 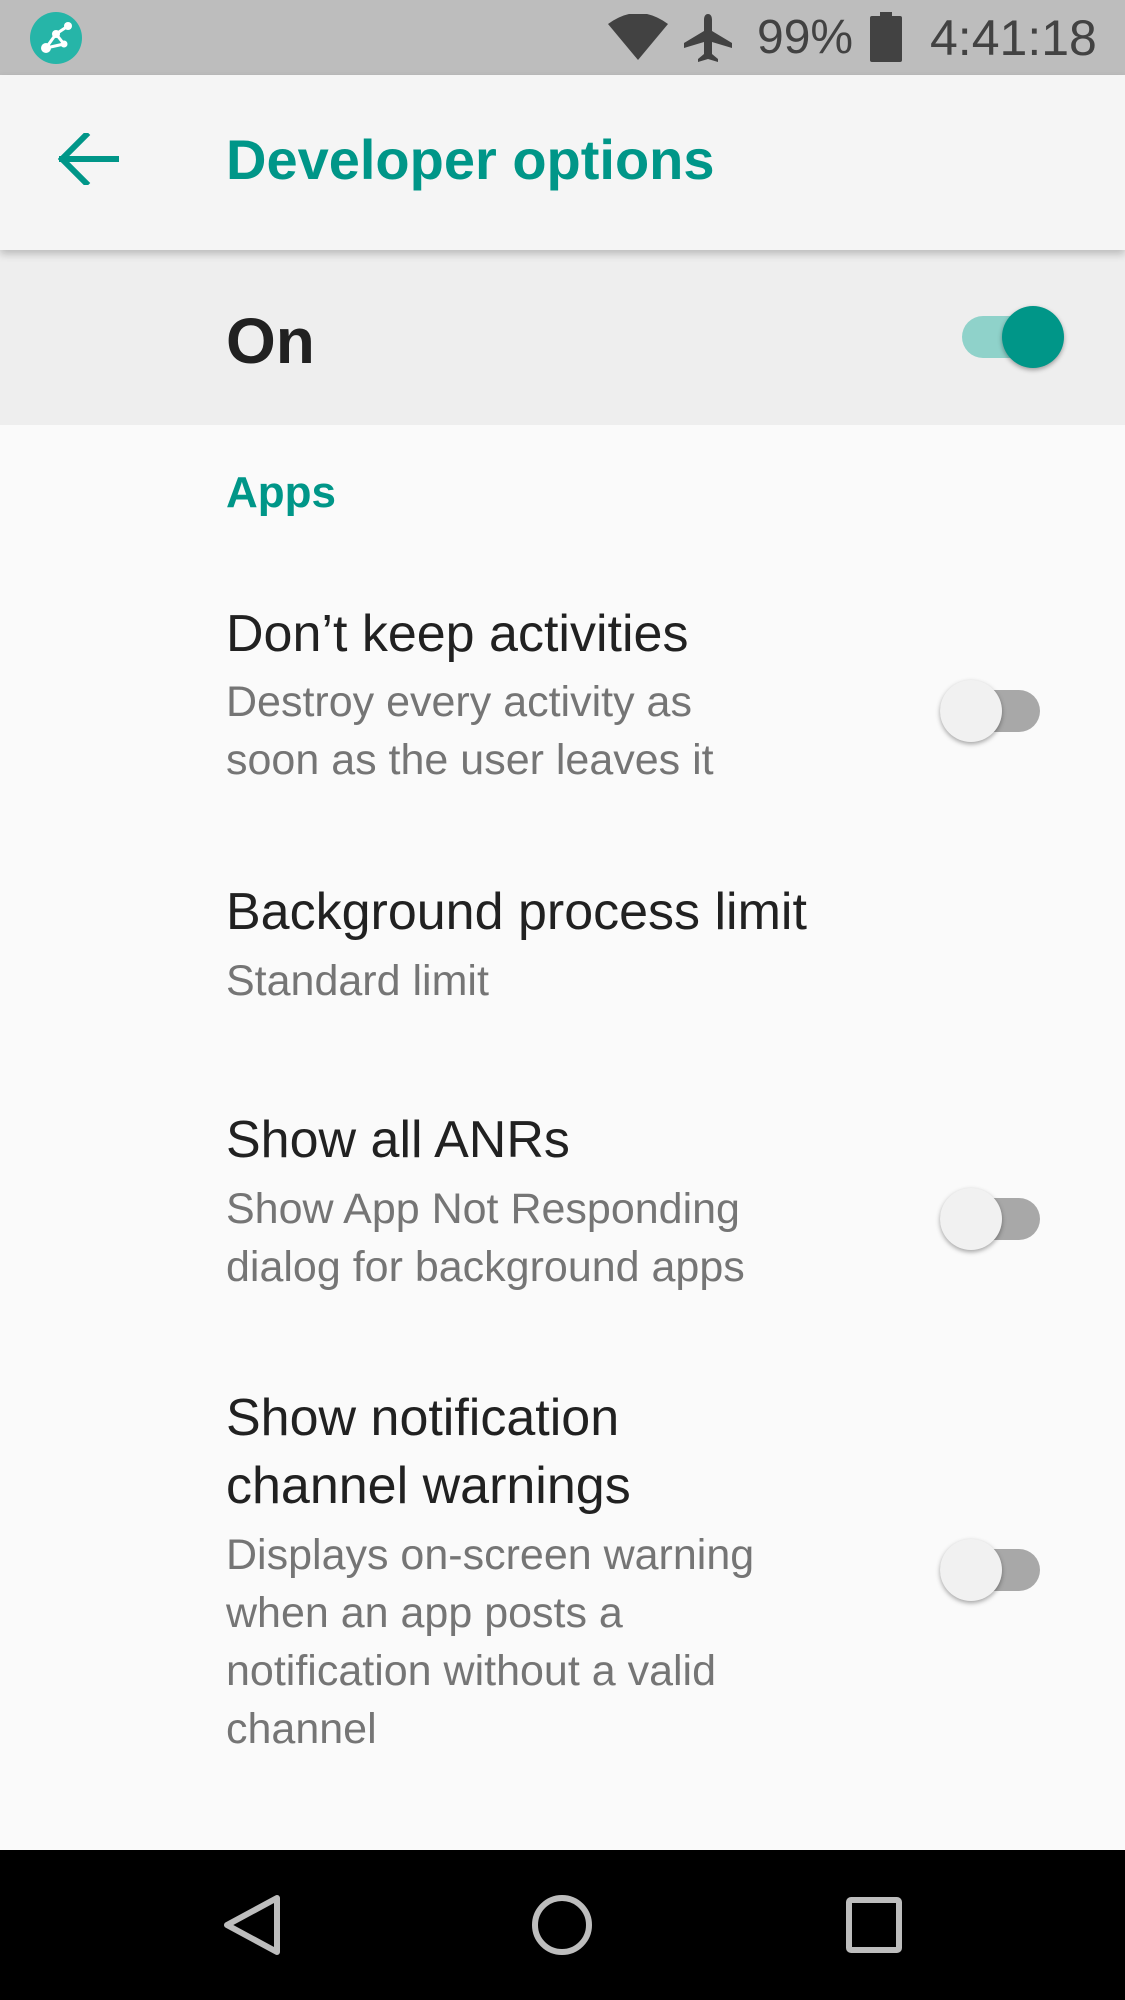 I want to click on arrow-back-icon, so click(x=89, y=159).